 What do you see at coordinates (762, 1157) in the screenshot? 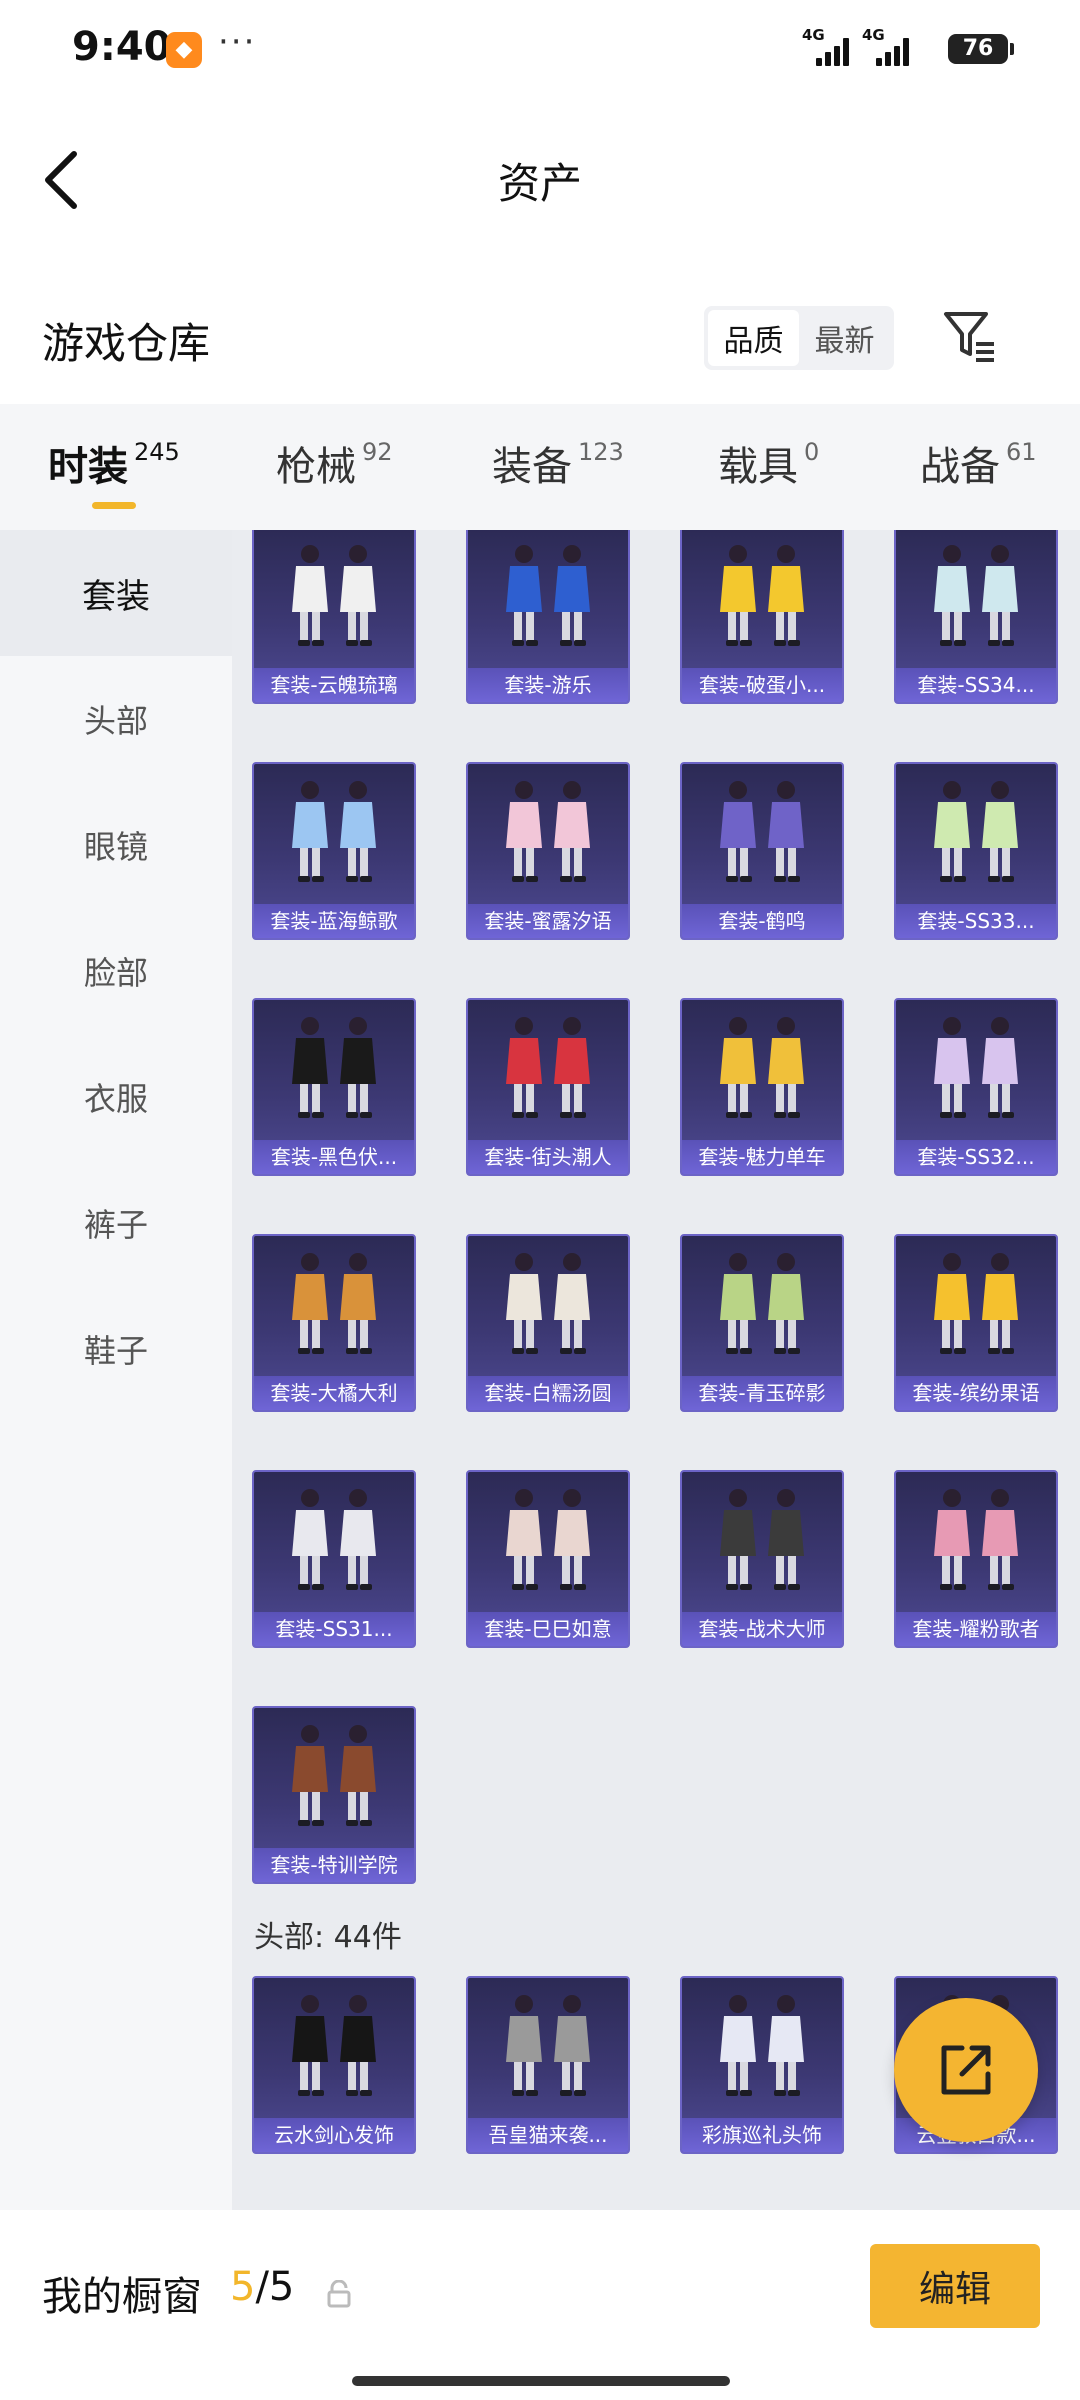
I see `item-label: 套装-魅力单车` at bounding box center [762, 1157].